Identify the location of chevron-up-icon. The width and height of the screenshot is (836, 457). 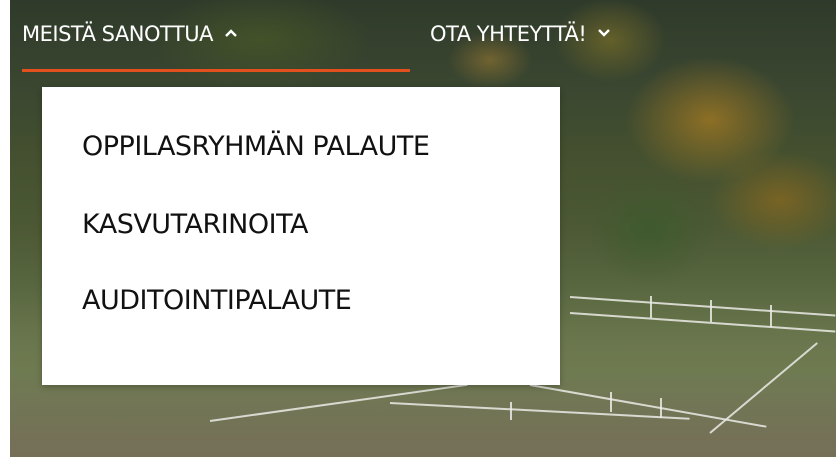
(233, 34).